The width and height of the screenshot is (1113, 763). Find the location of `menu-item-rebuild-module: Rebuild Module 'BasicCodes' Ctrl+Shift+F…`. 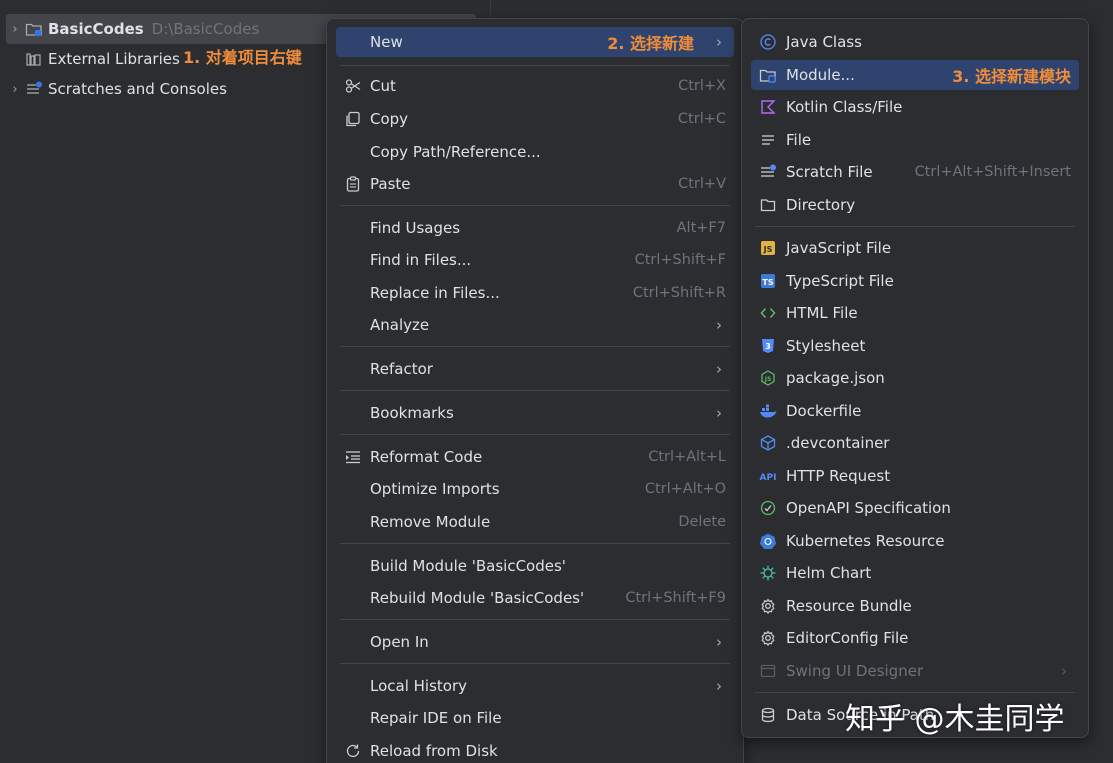

menu-item-rebuild-module: Rebuild Module 'BasicCodes' Ctrl+Shift+F… is located at coordinates (535, 598).